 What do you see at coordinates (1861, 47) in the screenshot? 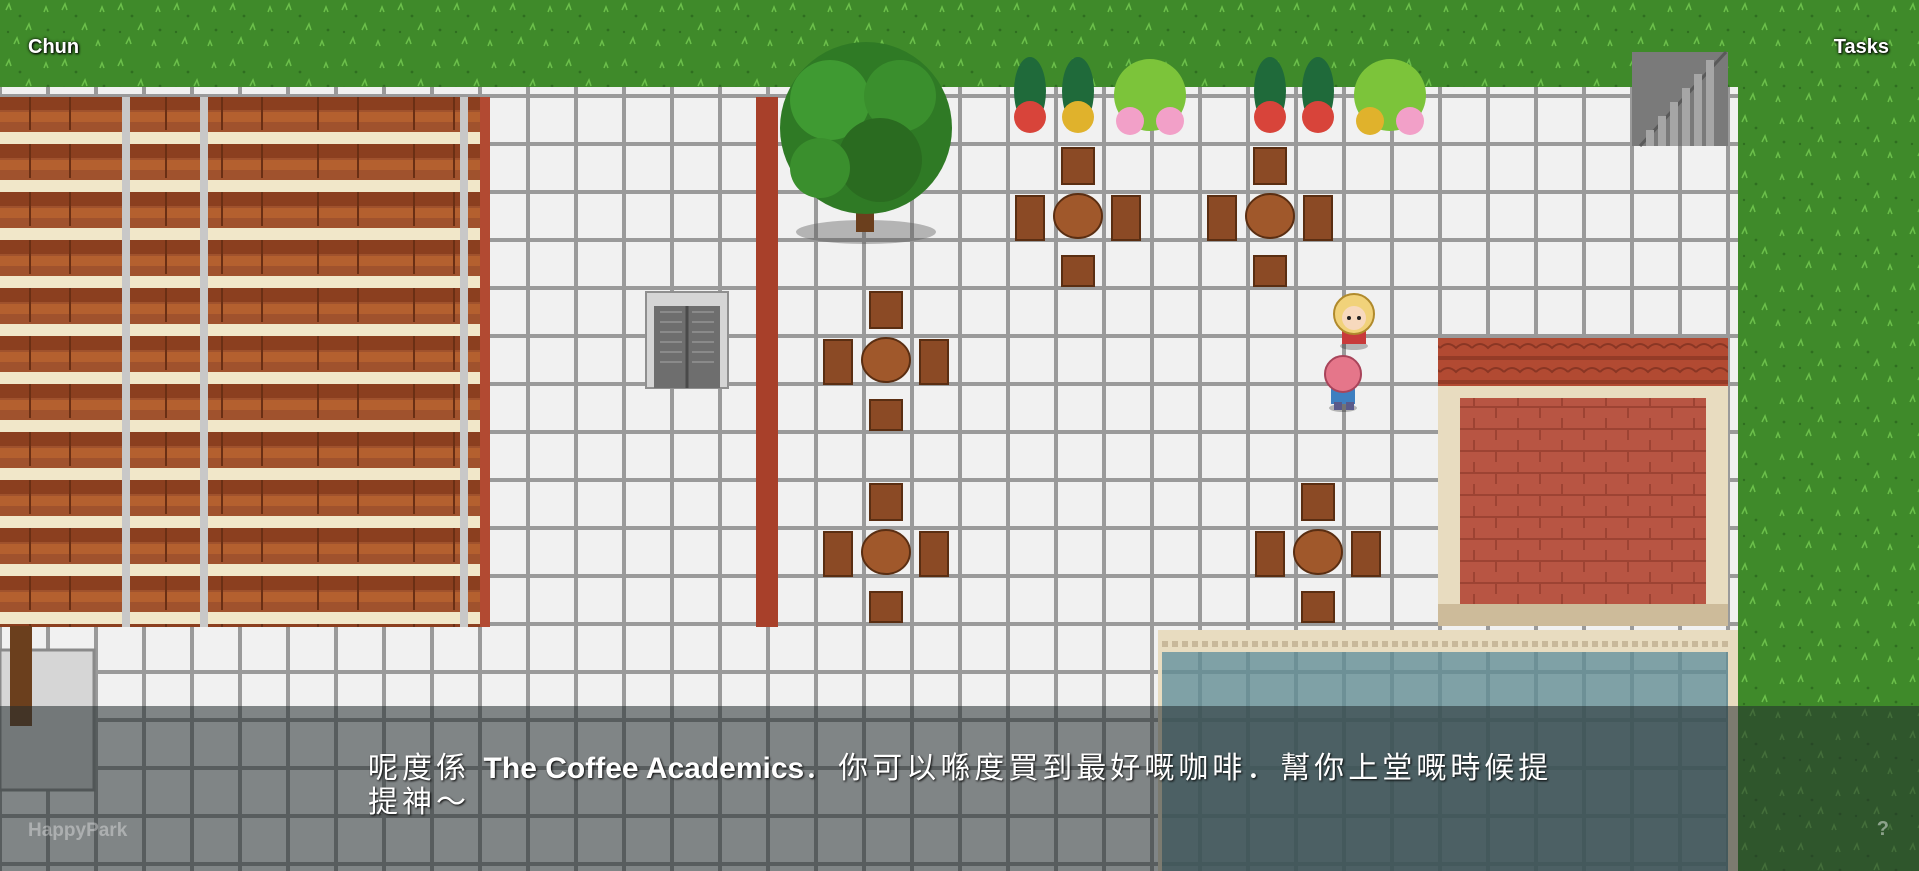
I see `tasks-button: Tasks` at bounding box center [1861, 47].